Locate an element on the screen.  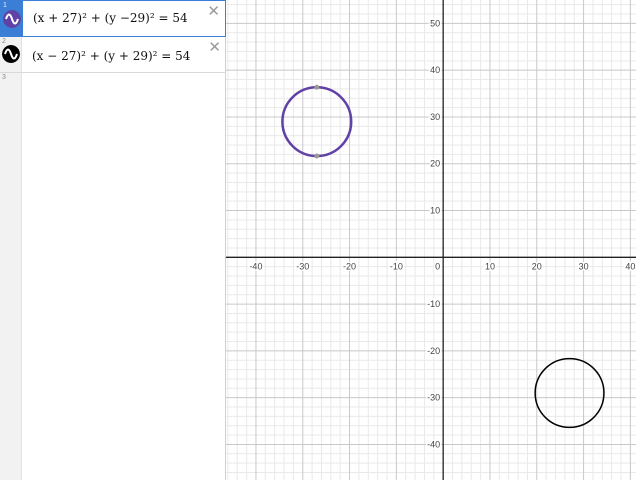
y-tick-label: 30 is located at coordinates (435, 117).